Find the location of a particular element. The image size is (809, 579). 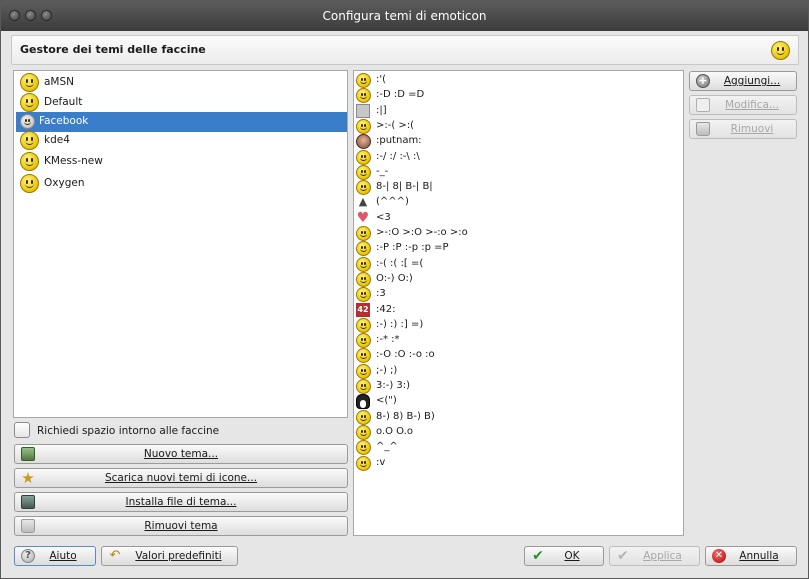

emoticon-row: -_- is located at coordinates (518, 172).